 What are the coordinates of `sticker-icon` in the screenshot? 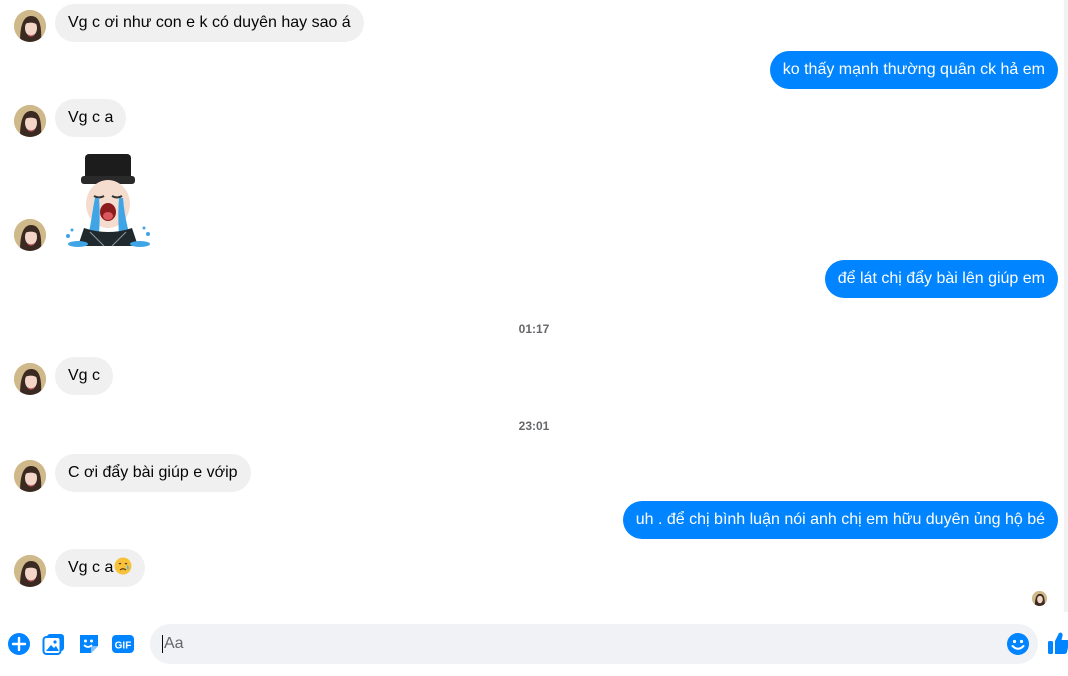 It's located at (89, 644).